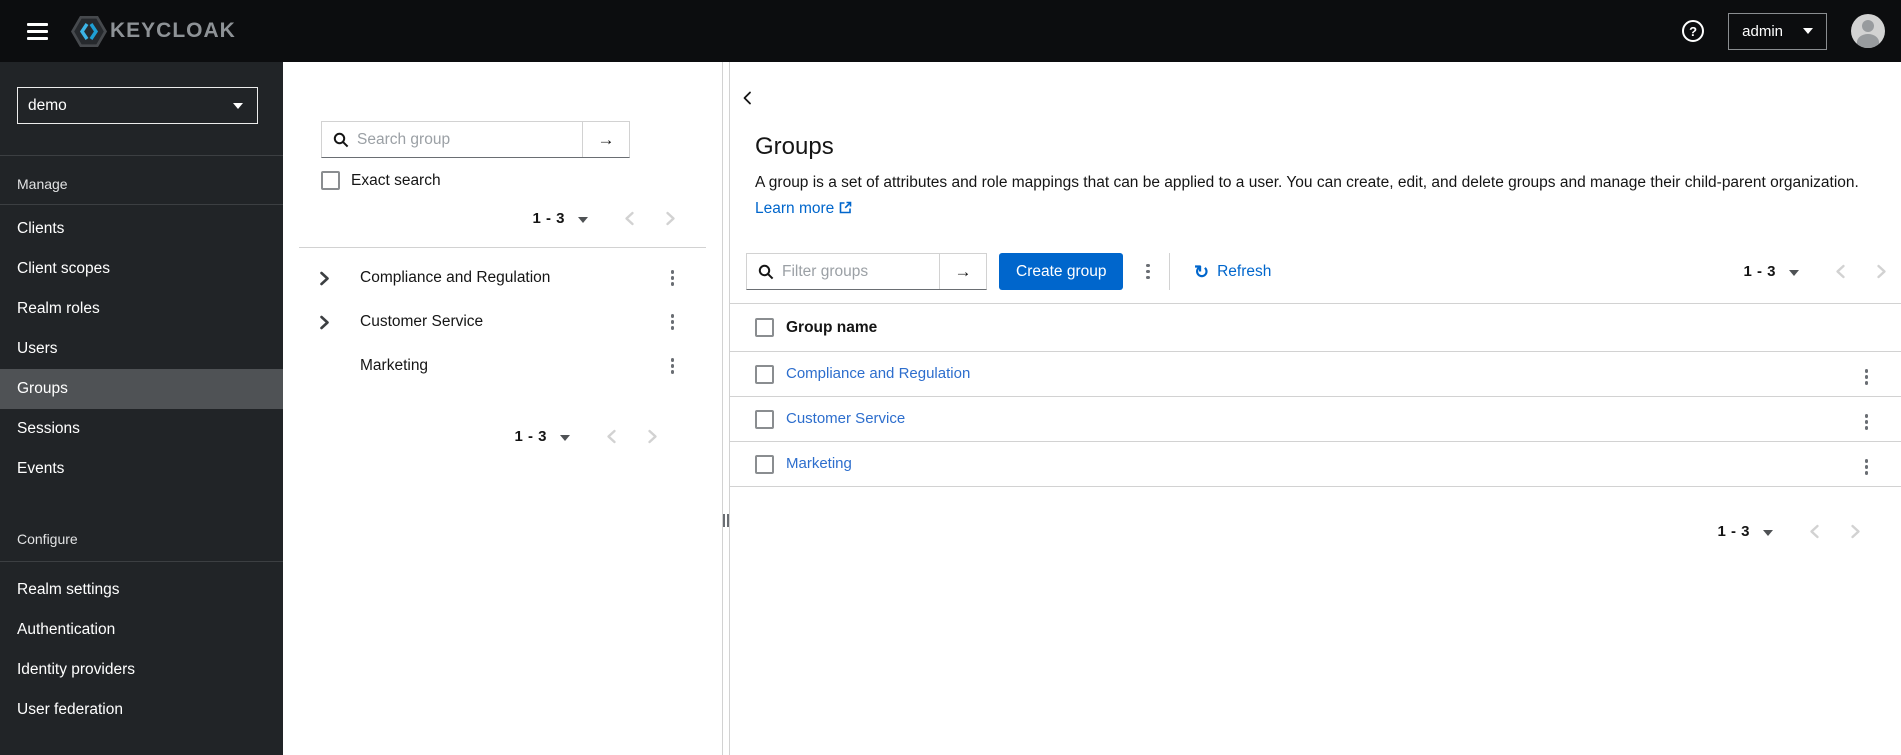 This screenshot has width=1901, height=755. I want to click on realm-name: demo, so click(47, 105).